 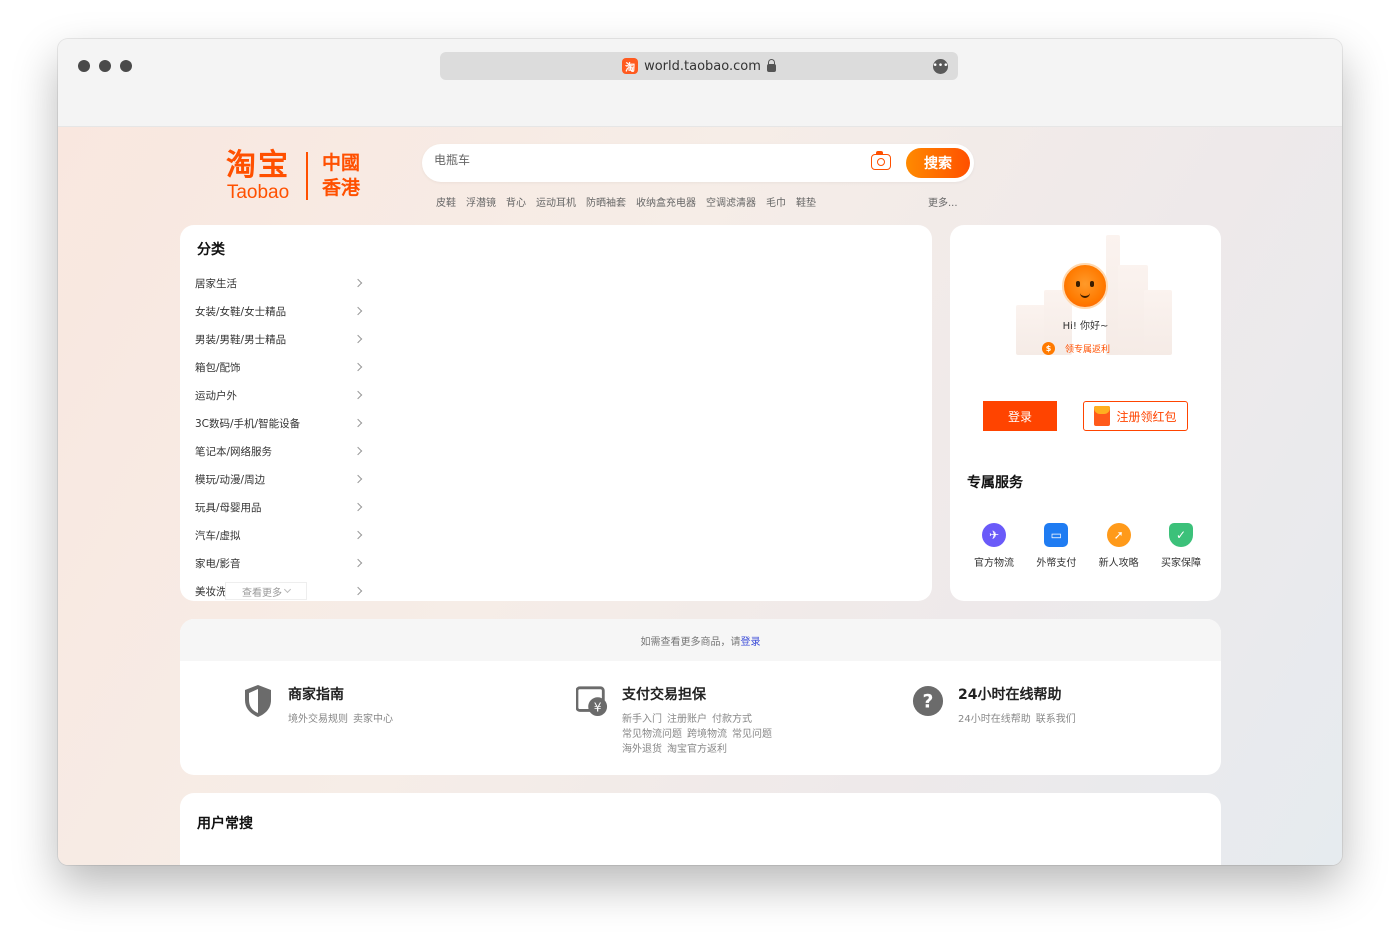 What do you see at coordinates (279, 395) in the screenshot?
I see `category-item: 运动户外` at bounding box center [279, 395].